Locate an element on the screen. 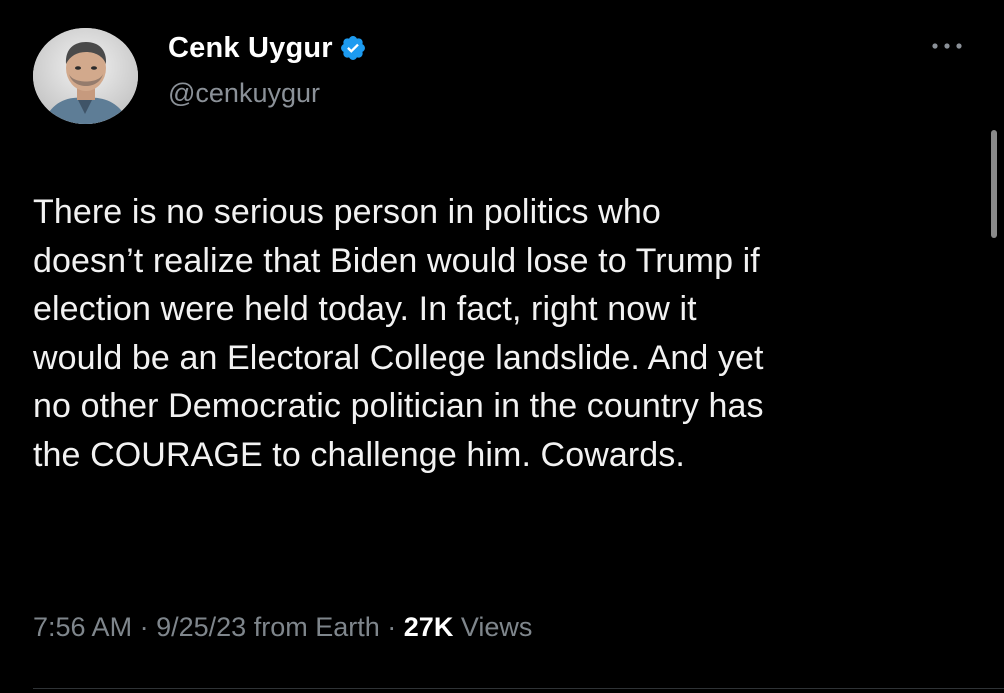 This screenshot has width=1004, height=693. profile-photo-icon is located at coordinates (85, 76).